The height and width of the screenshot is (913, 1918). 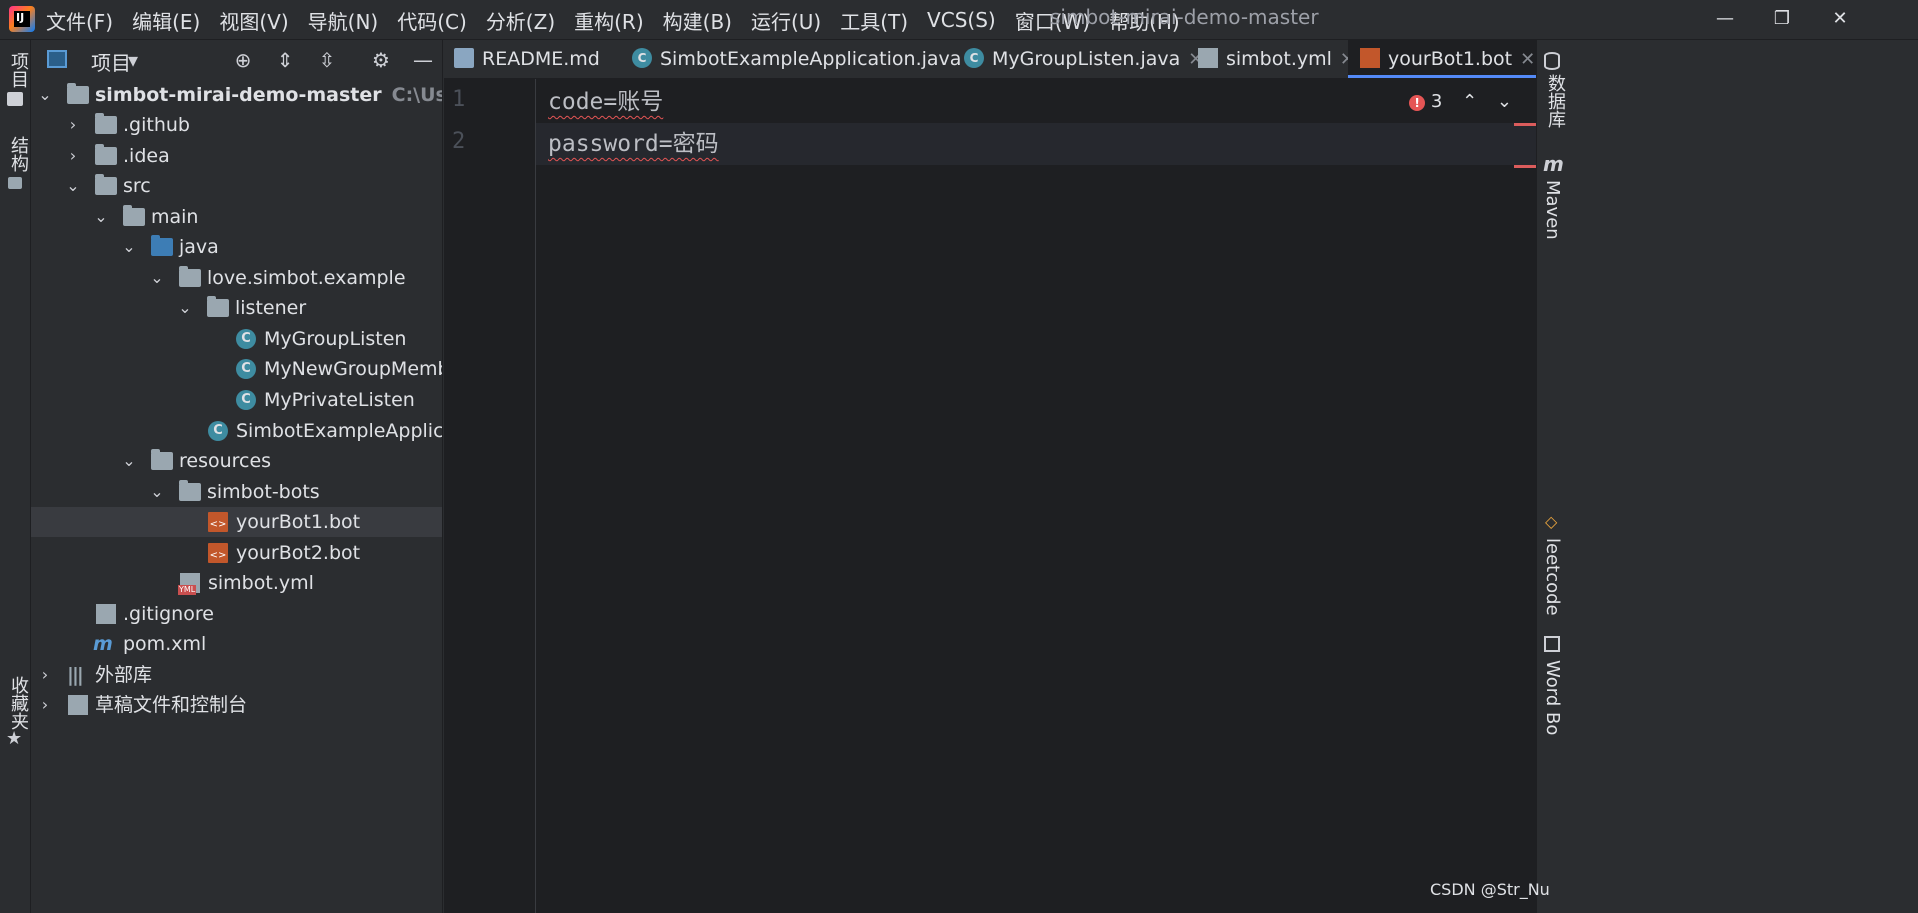 What do you see at coordinates (974, 57) in the screenshot?
I see `java-class-icon: C` at bounding box center [974, 57].